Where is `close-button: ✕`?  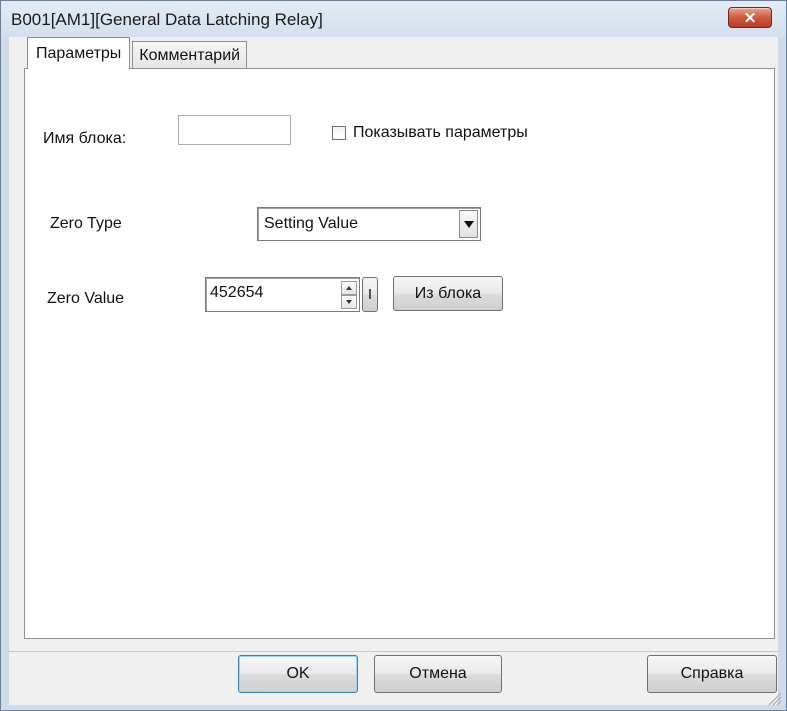
close-button: ✕ is located at coordinates (750, 17).